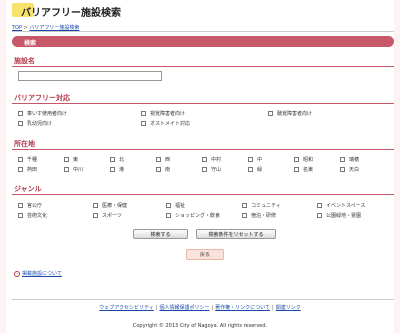 Image resolution: width=400 pixels, height=333 pixels. I want to click on barrier-free-option: オストメイト対応, so click(165, 123).